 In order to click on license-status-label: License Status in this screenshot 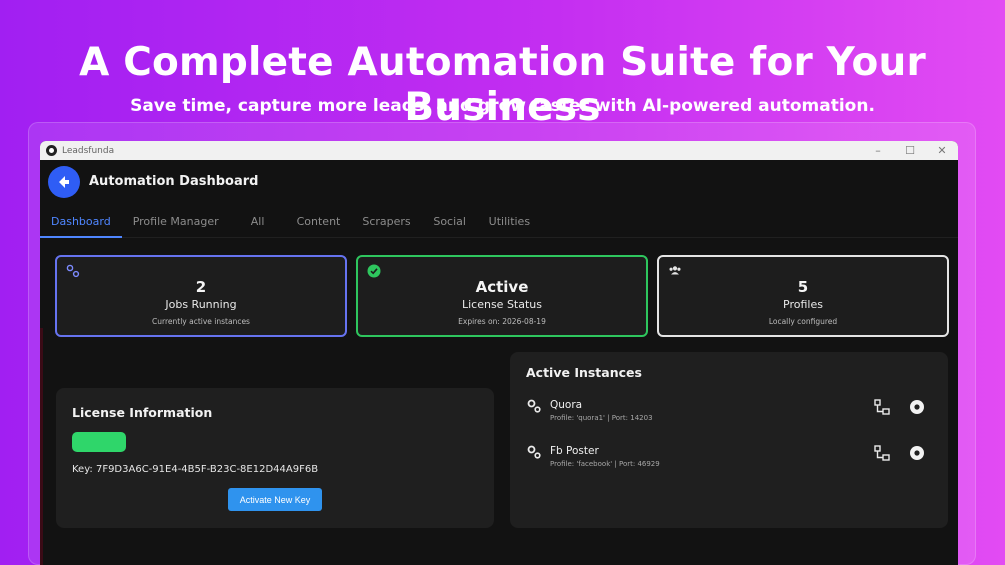, I will do `click(502, 304)`.